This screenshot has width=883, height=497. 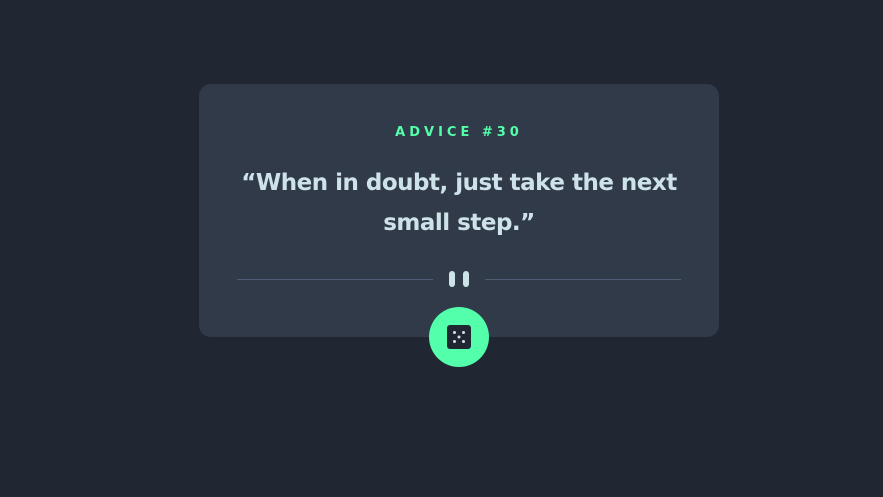 What do you see at coordinates (335, 279) in the screenshot?
I see `divider-line-left` at bounding box center [335, 279].